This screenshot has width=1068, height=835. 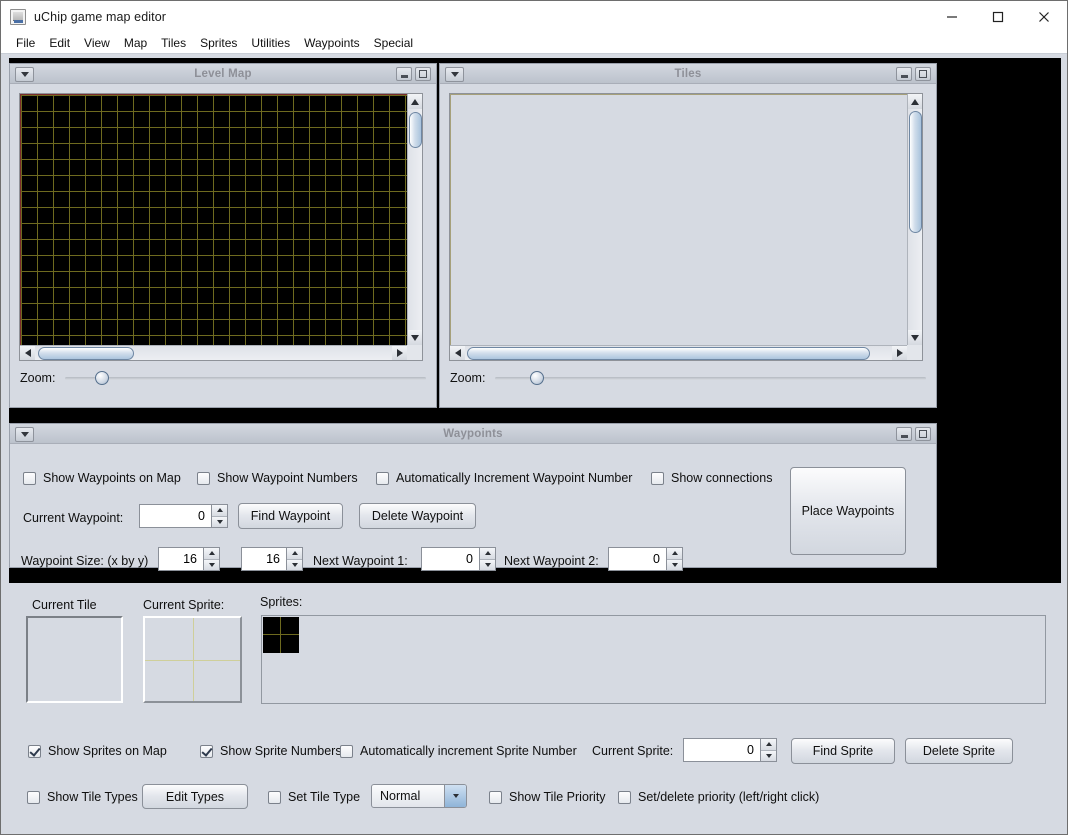 I want to click on level-map-vscroll-thumb, so click(x=415, y=130).